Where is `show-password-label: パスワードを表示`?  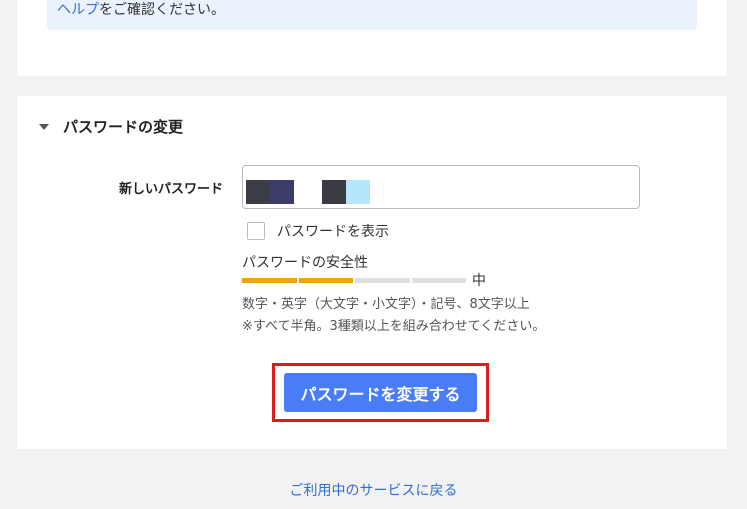 show-password-label: パスワードを表示 is located at coordinates (333, 232).